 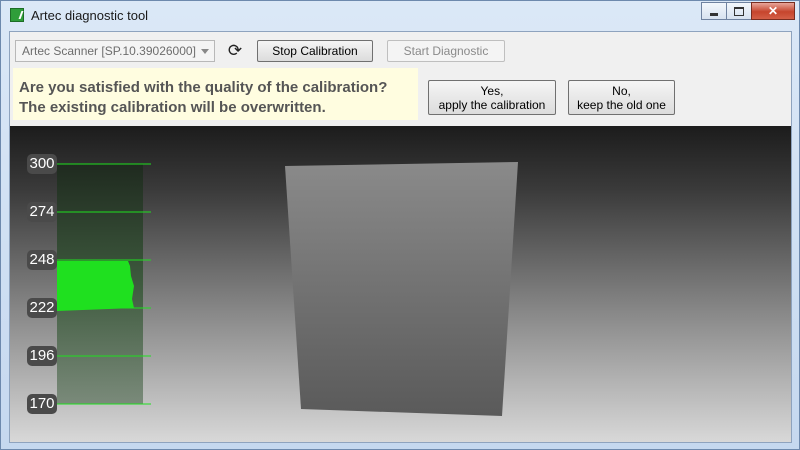 I want to click on scanner-select: Artec Scanner [SP.10.39026000], so click(x=115, y=51).